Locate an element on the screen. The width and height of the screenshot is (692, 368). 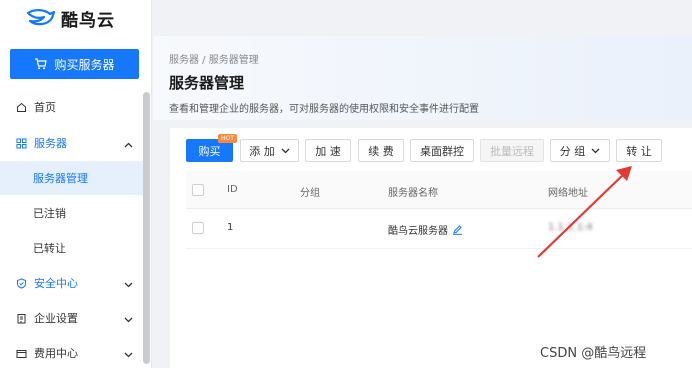
shield-icon is located at coordinates (21, 283).